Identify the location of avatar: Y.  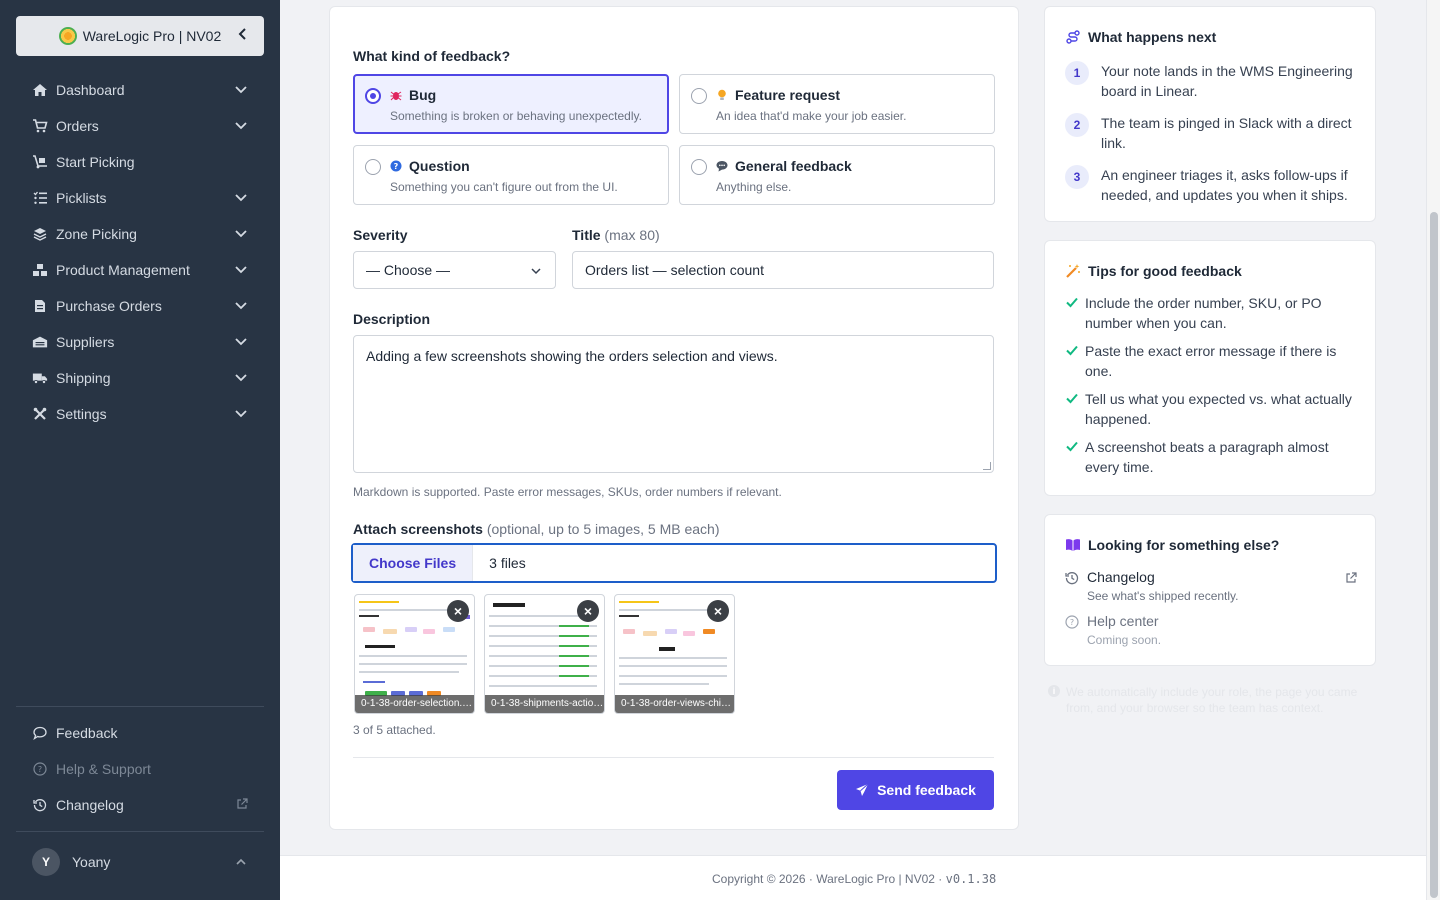
(46, 862).